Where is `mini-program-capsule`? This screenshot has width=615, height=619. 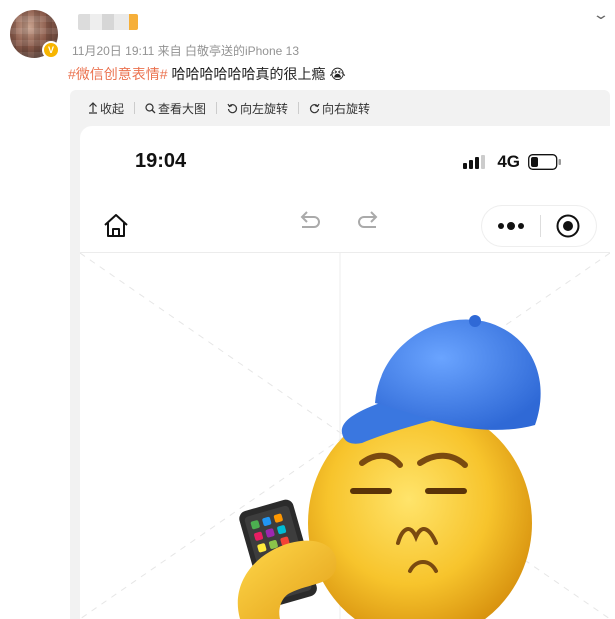 mini-program-capsule is located at coordinates (539, 226).